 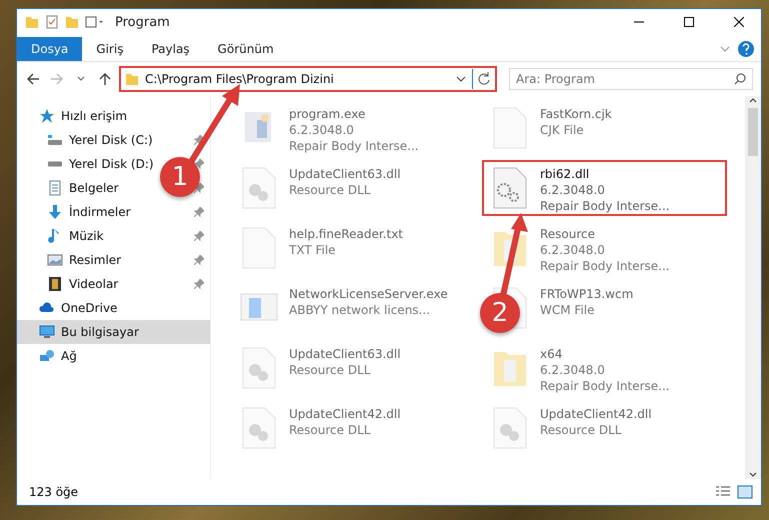 I want to click on file-detail: WCM File, so click(x=568, y=310).